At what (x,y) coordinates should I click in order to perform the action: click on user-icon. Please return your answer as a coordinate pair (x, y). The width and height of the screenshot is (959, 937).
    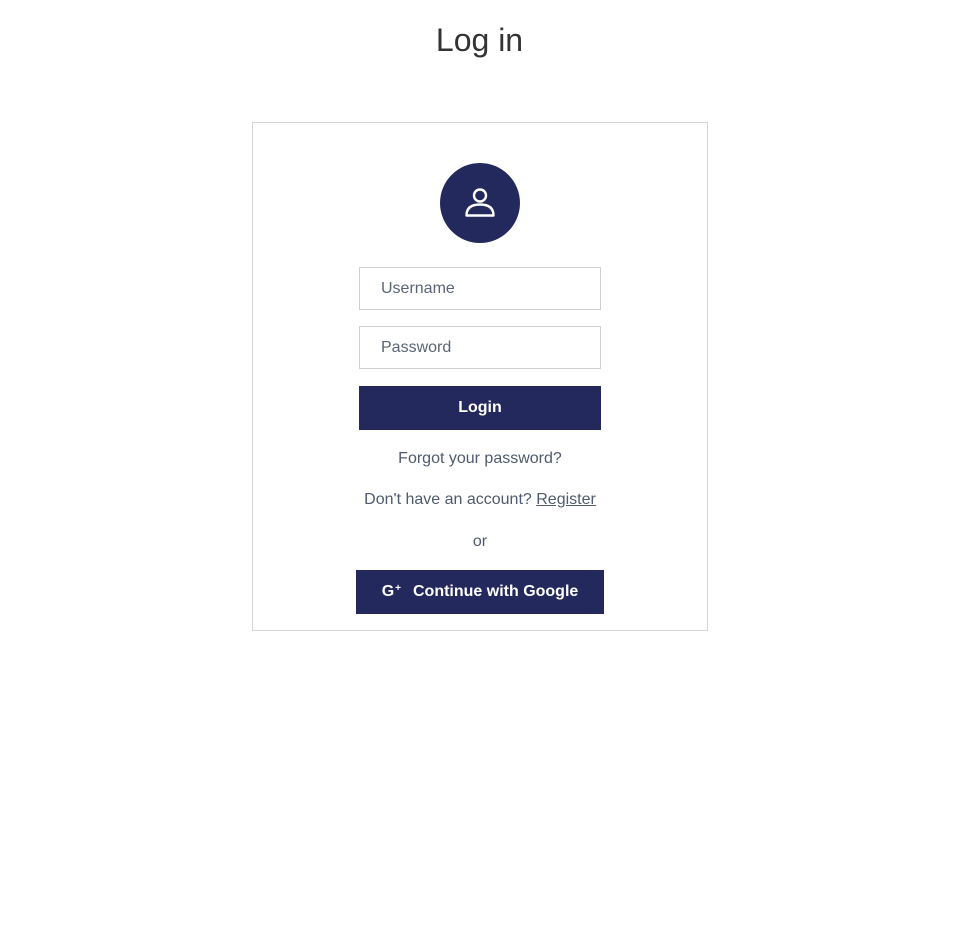
    Looking at the image, I should click on (480, 202).